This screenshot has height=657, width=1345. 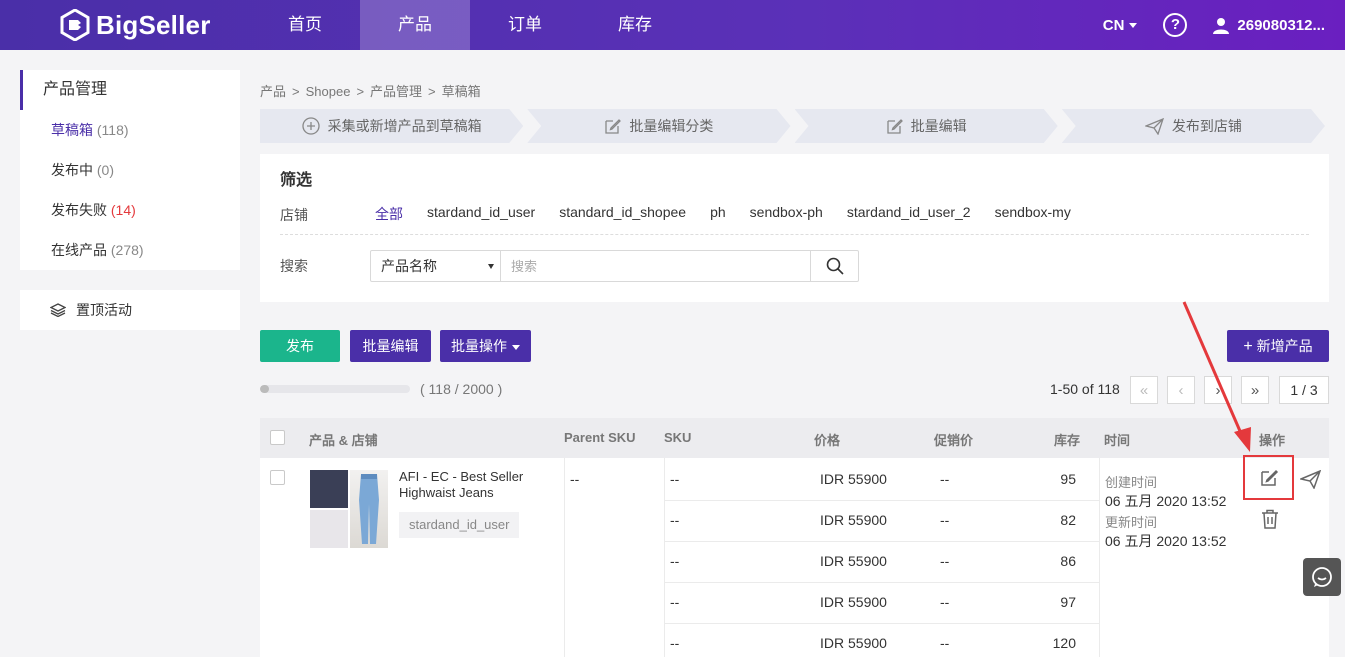 I want to click on sidebar-item-online-products: 在线产品 (278), so click(x=130, y=250).